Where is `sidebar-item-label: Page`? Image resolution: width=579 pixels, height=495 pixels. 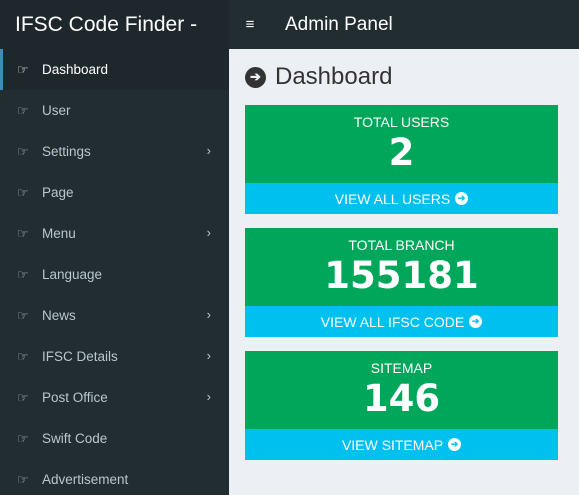 sidebar-item-label: Page is located at coordinates (58, 192).